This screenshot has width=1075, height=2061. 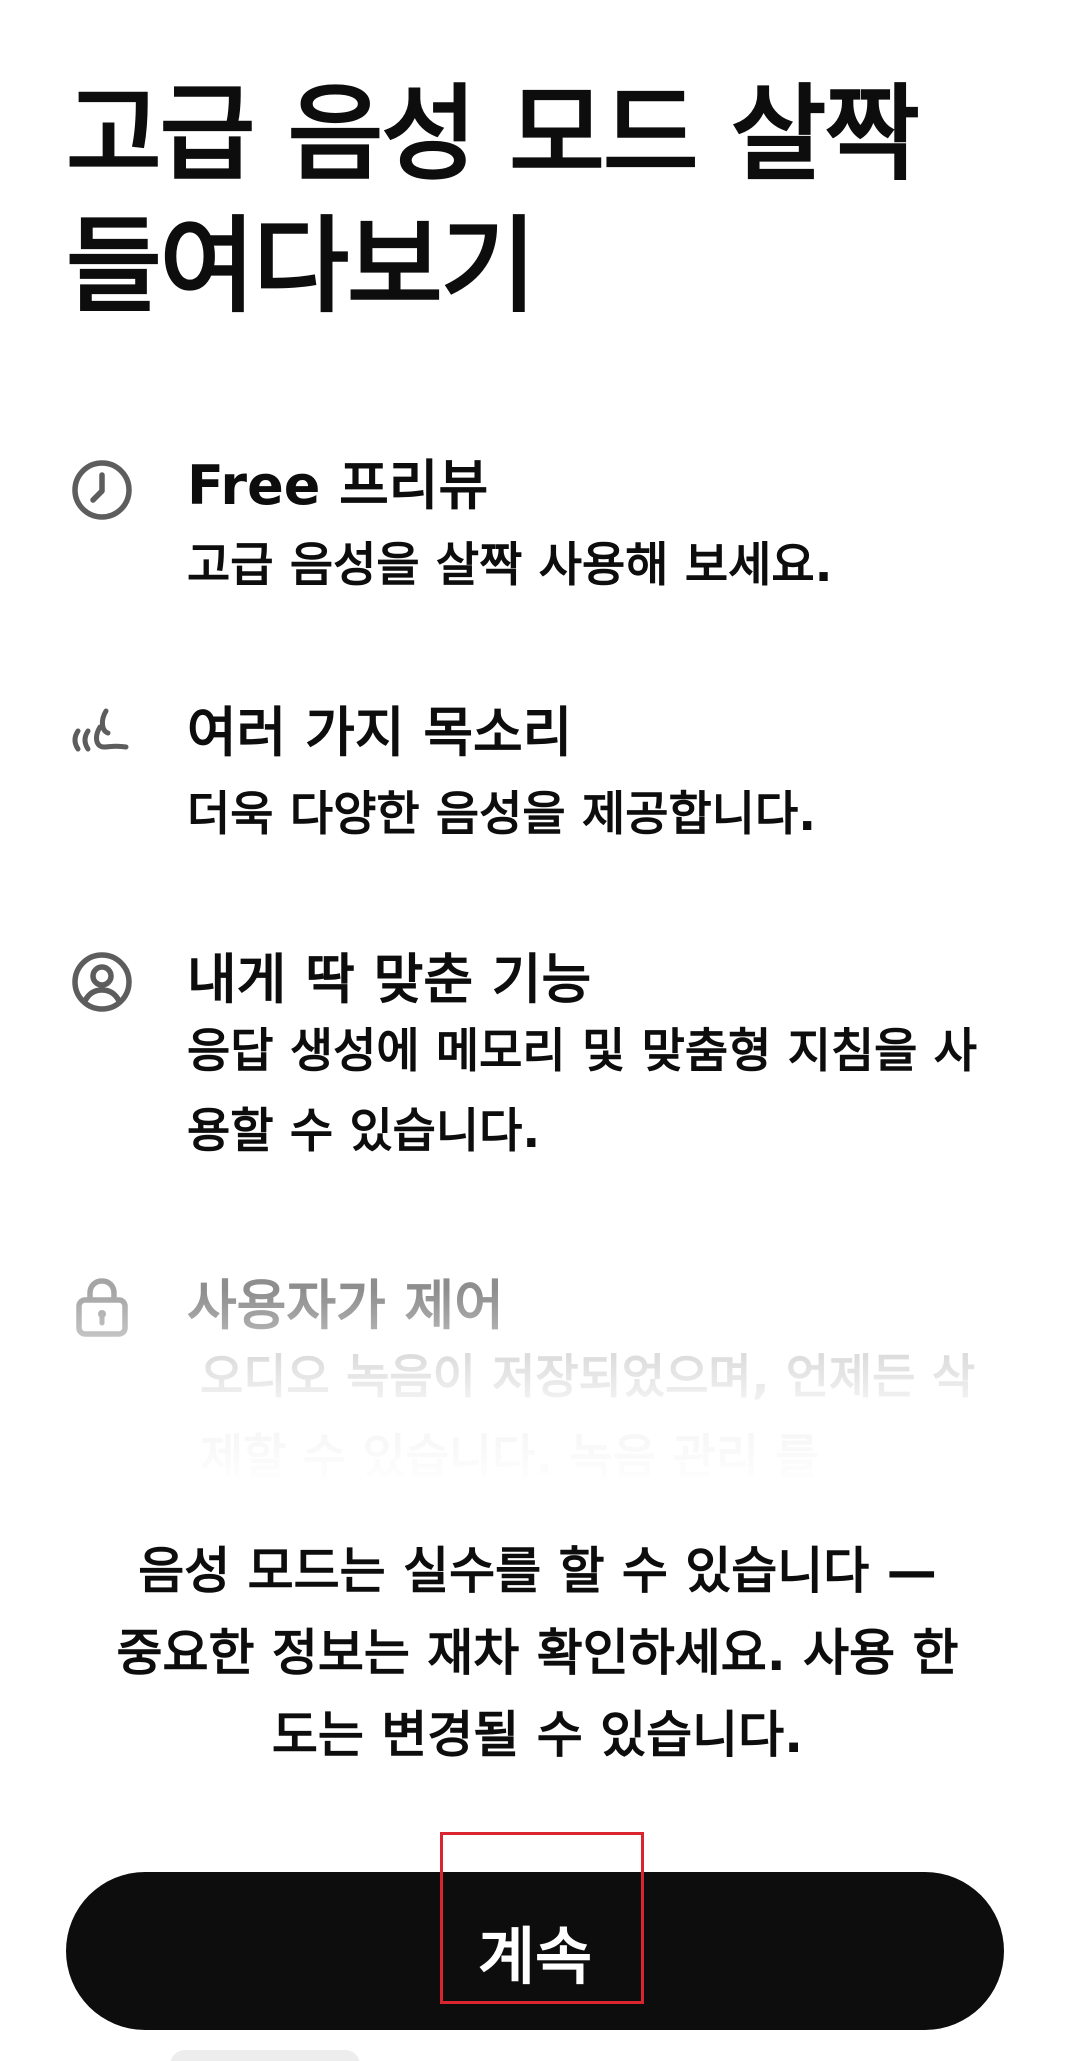 I want to click on feature-title: 사용자가 제어, so click(x=345, y=1305).